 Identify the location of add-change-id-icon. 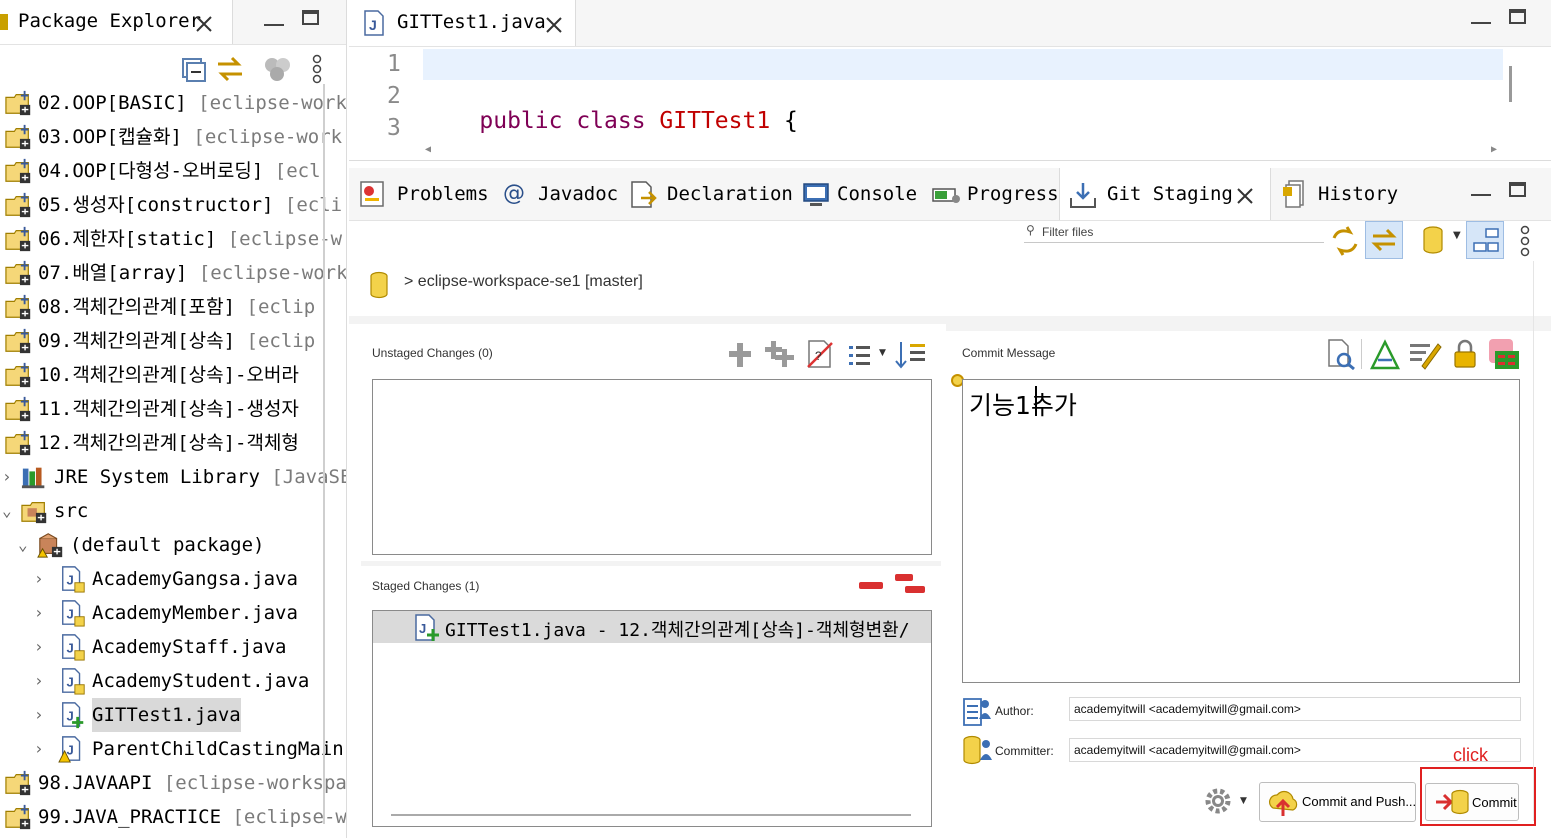
(1504, 354).